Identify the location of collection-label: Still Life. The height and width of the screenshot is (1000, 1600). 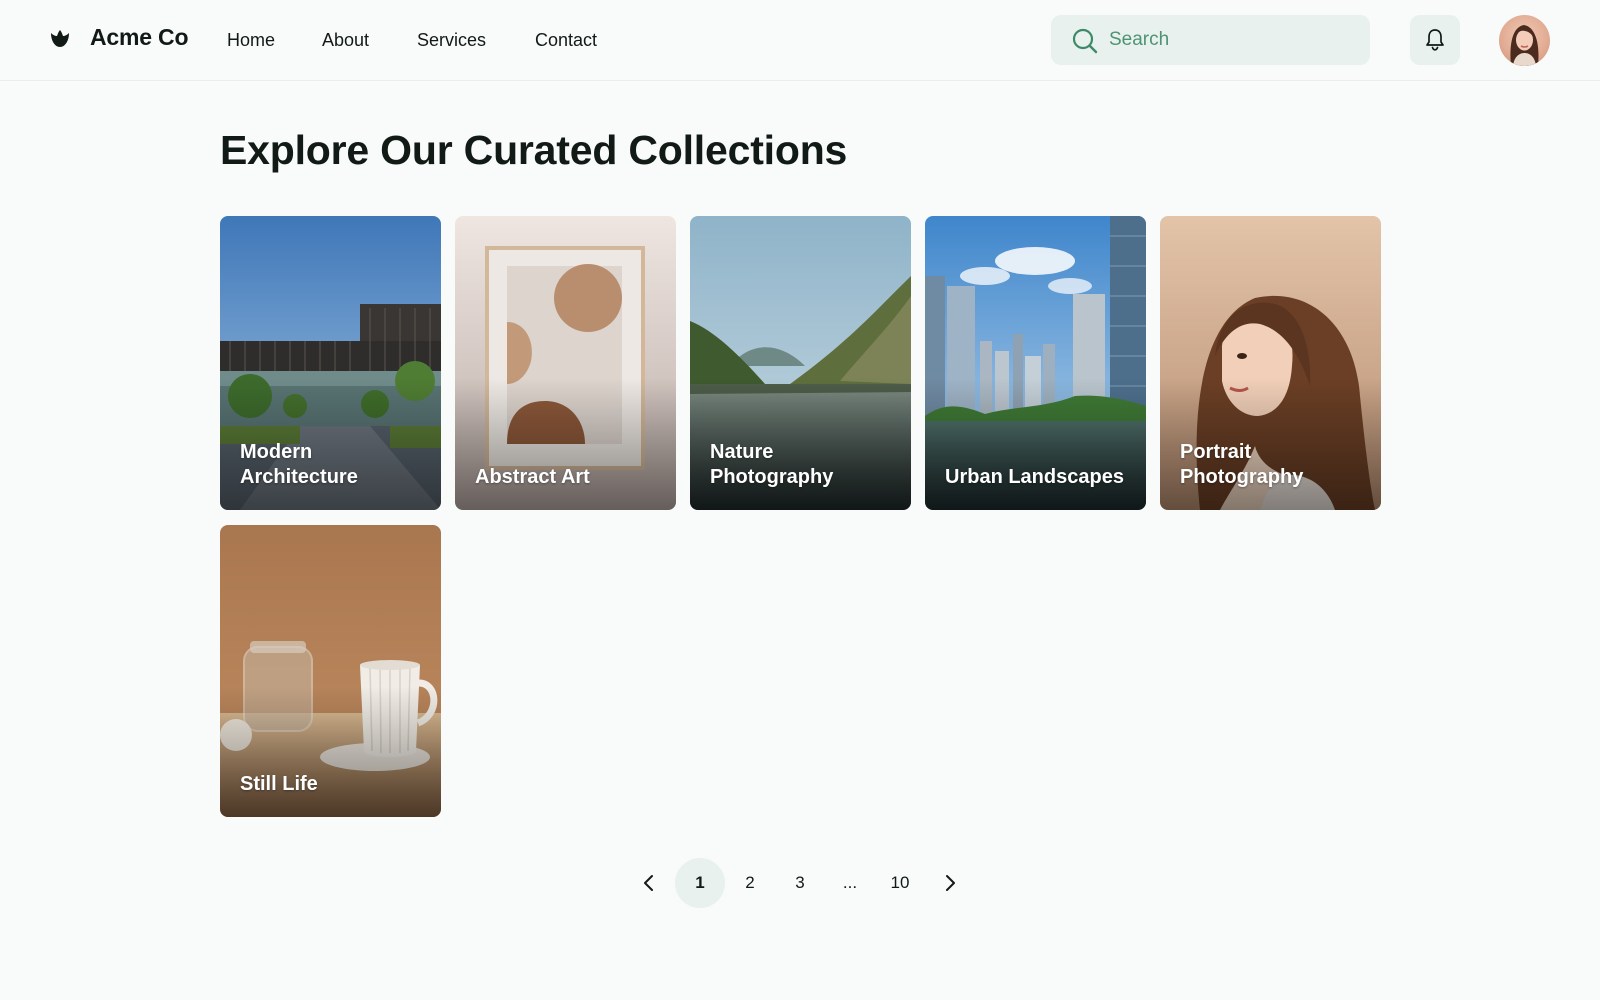
(279, 784).